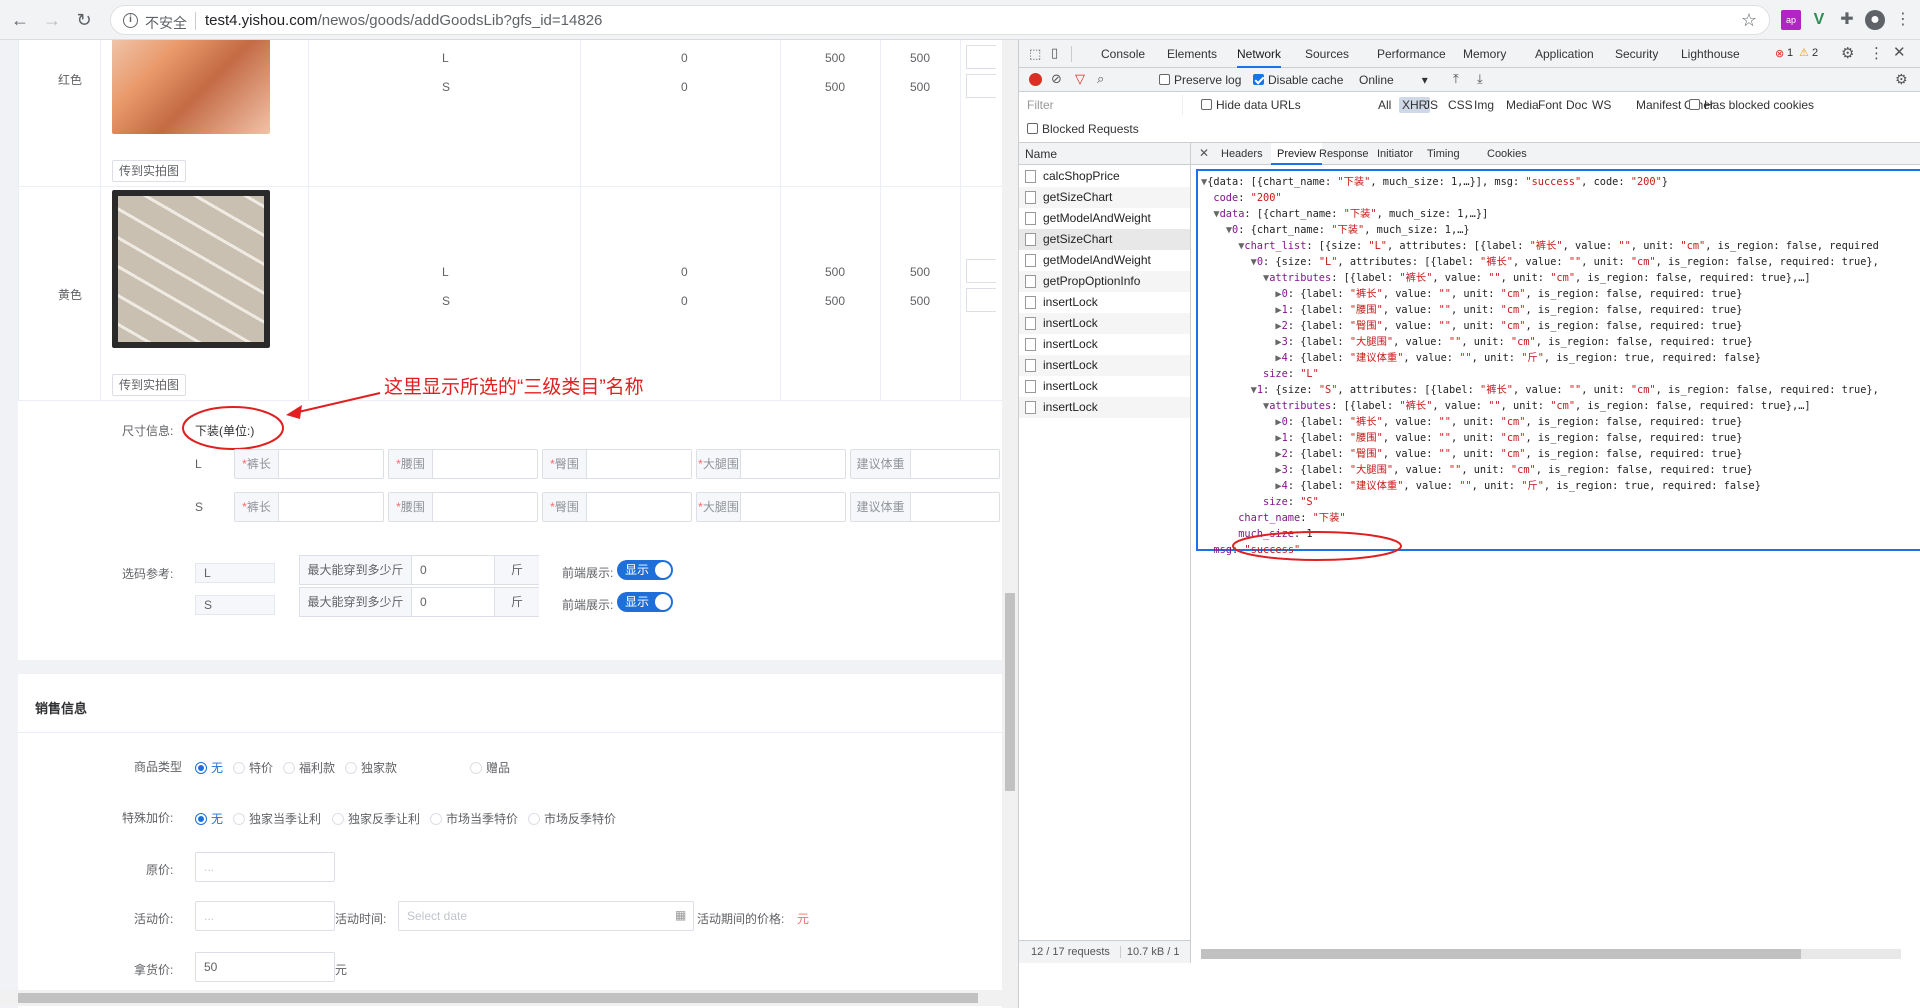  What do you see at coordinates (20, 20) in the screenshot?
I see `back-icon: ←` at bounding box center [20, 20].